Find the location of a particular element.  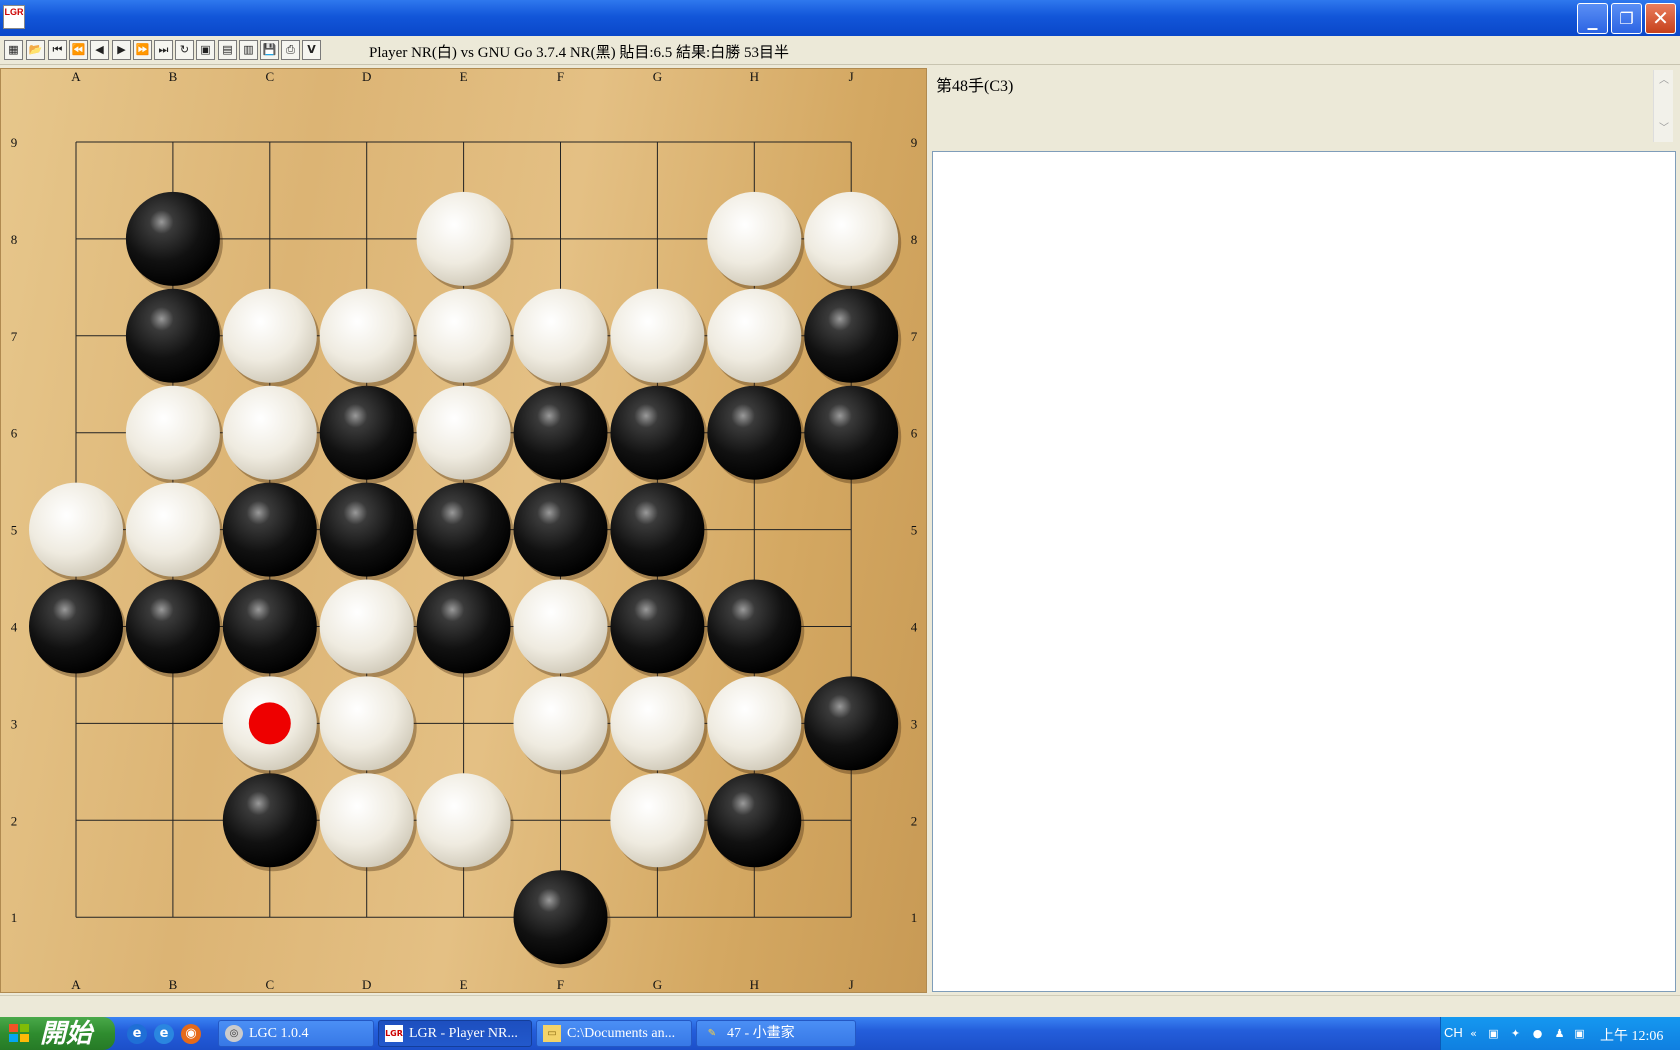

scroll-down-icon: ﹀ is located at coordinates (1664, 129).